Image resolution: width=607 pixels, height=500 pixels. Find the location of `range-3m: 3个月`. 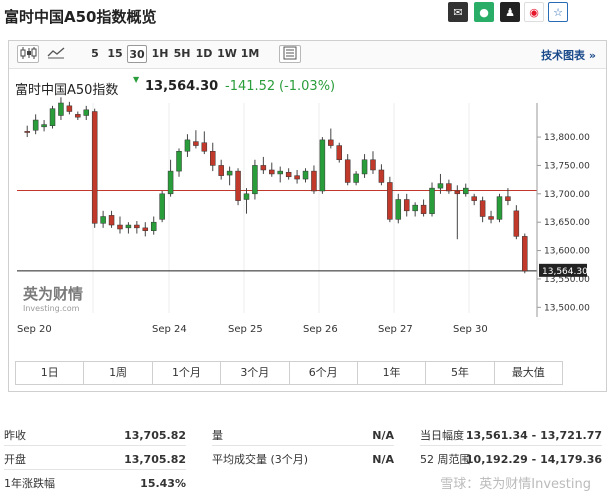

range-3m: 3个月 is located at coordinates (255, 373).